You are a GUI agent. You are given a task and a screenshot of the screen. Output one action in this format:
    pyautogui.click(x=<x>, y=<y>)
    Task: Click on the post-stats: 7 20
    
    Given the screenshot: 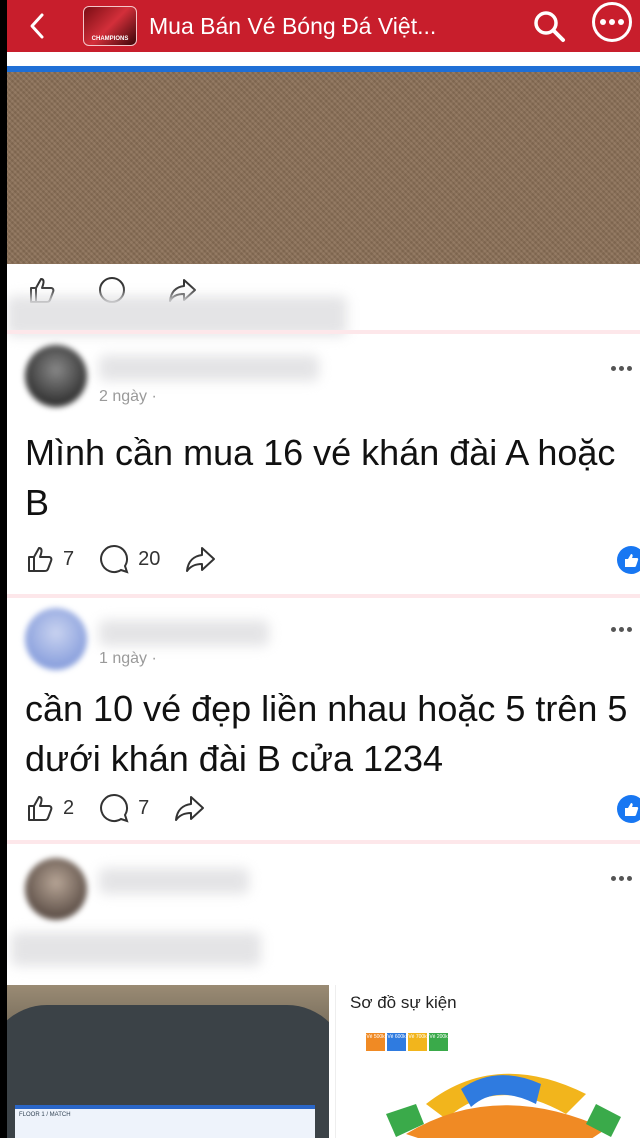 What is the action you would take?
    pyautogui.click(x=120, y=559)
    